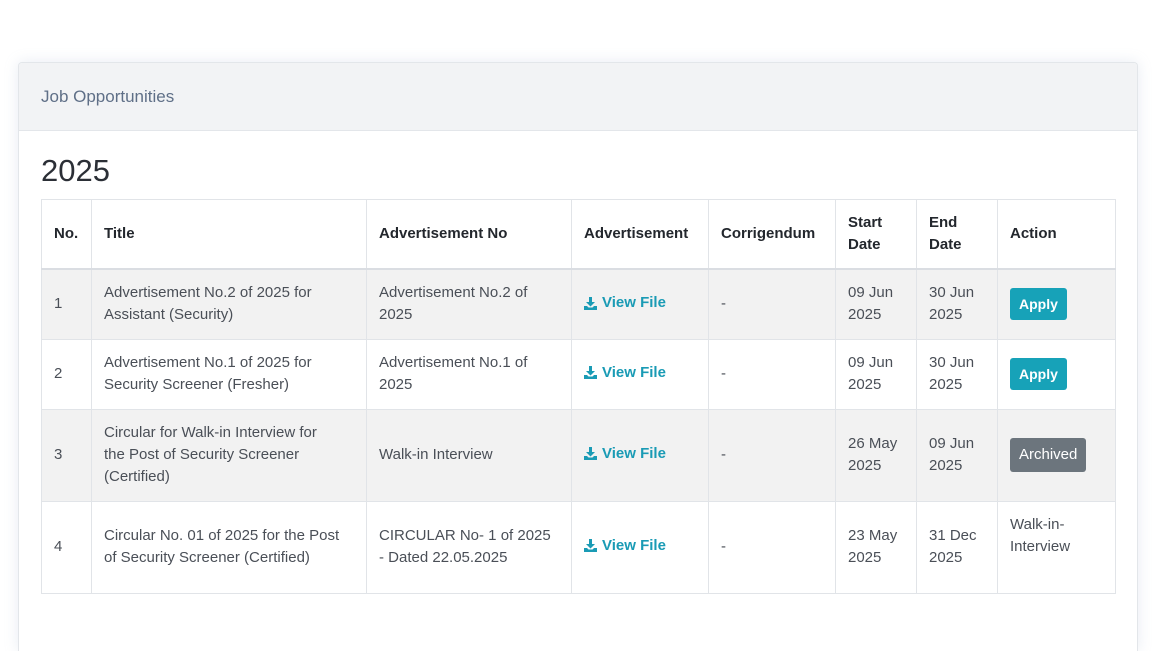 This screenshot has width=1156, height=651. What do you see at coordinates (578, 97) in the screenshot?
I see `card-header: Job Opportunities` at bounding box center [578, 97].